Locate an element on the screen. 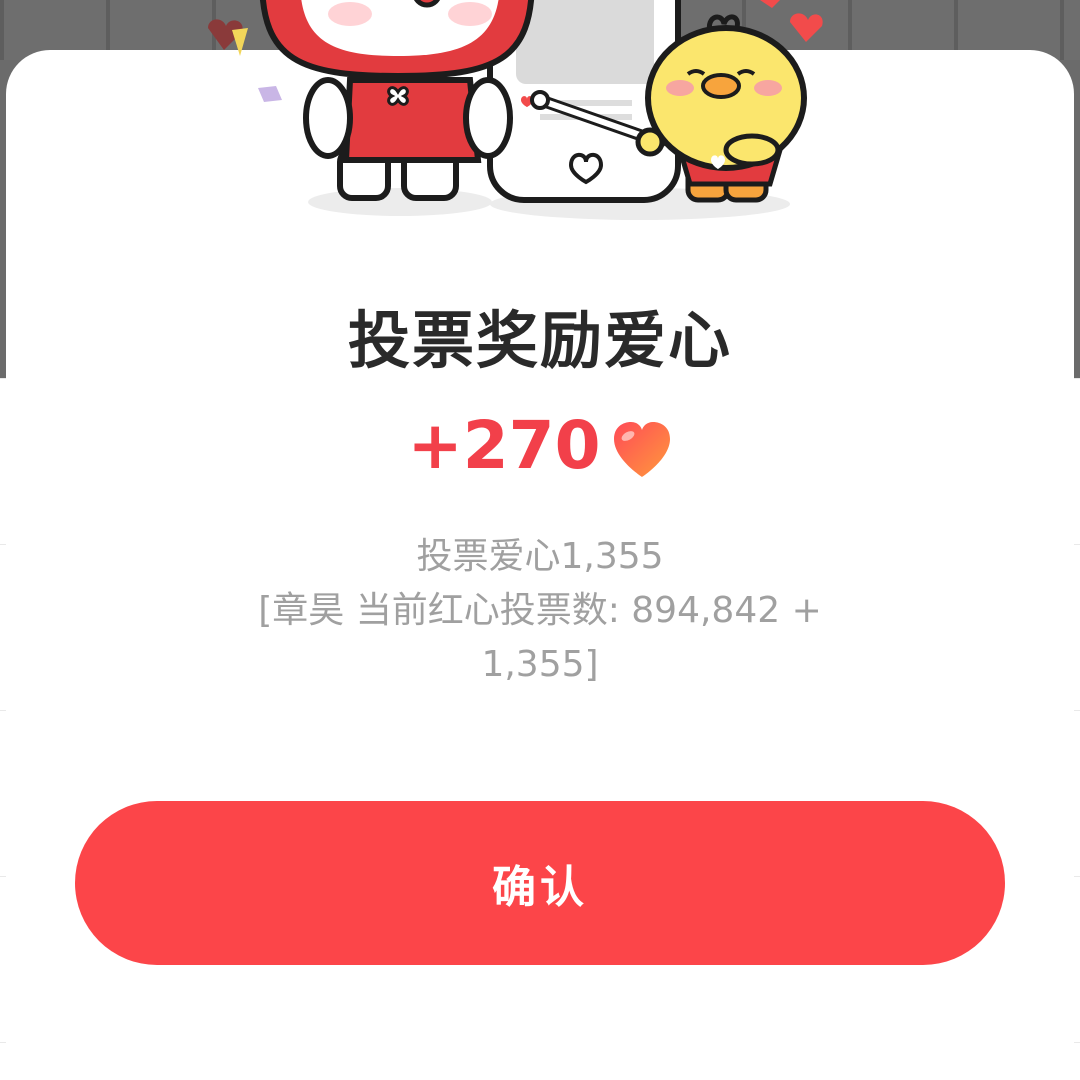 The image size is (1080, 1080). heart-icon is located at coordinates (642, 447).